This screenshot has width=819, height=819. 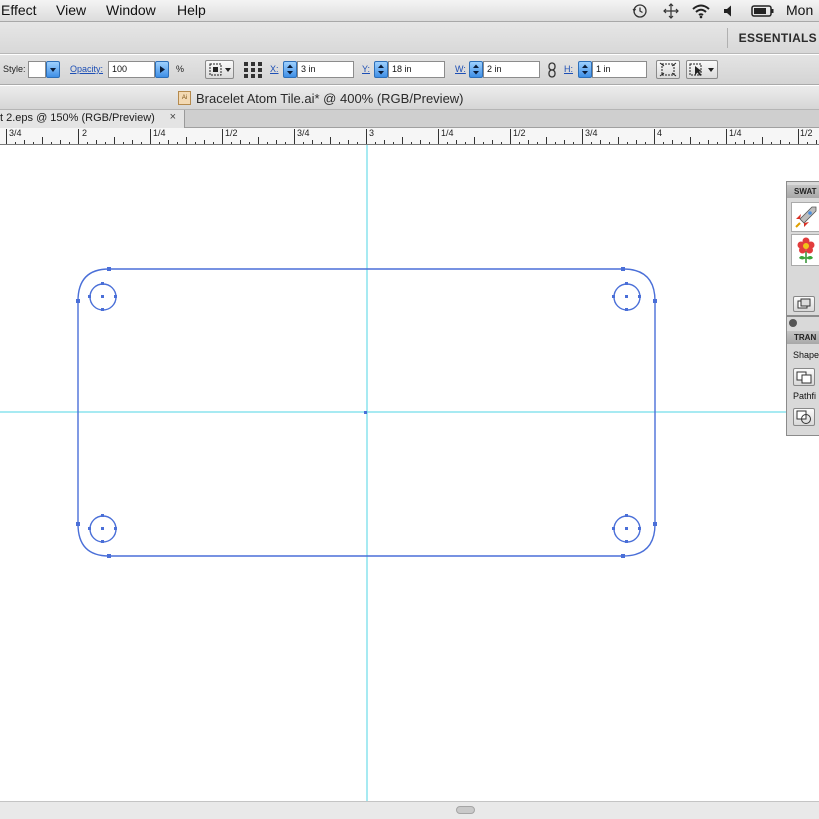 What do you see at coordinates (131, 69) in the screenshot?
I see `opacity-field: 100` at bounding box center [131, 69].